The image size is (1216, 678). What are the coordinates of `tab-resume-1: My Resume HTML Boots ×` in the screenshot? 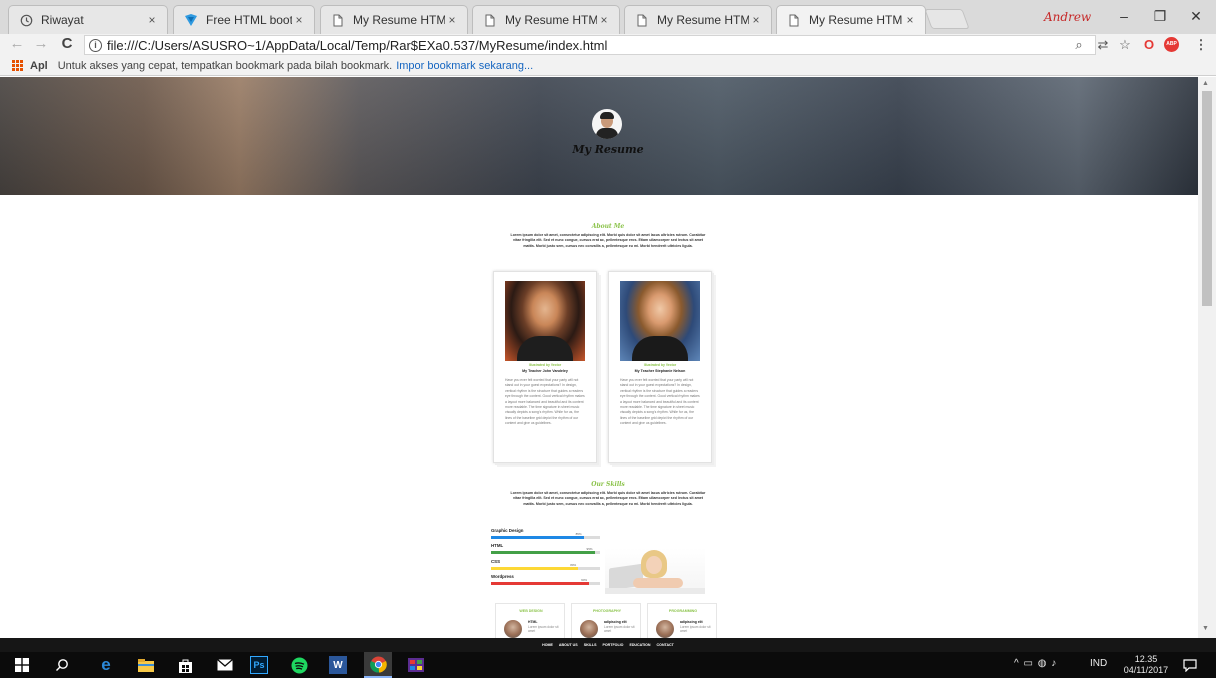 It's located at (394, 19).